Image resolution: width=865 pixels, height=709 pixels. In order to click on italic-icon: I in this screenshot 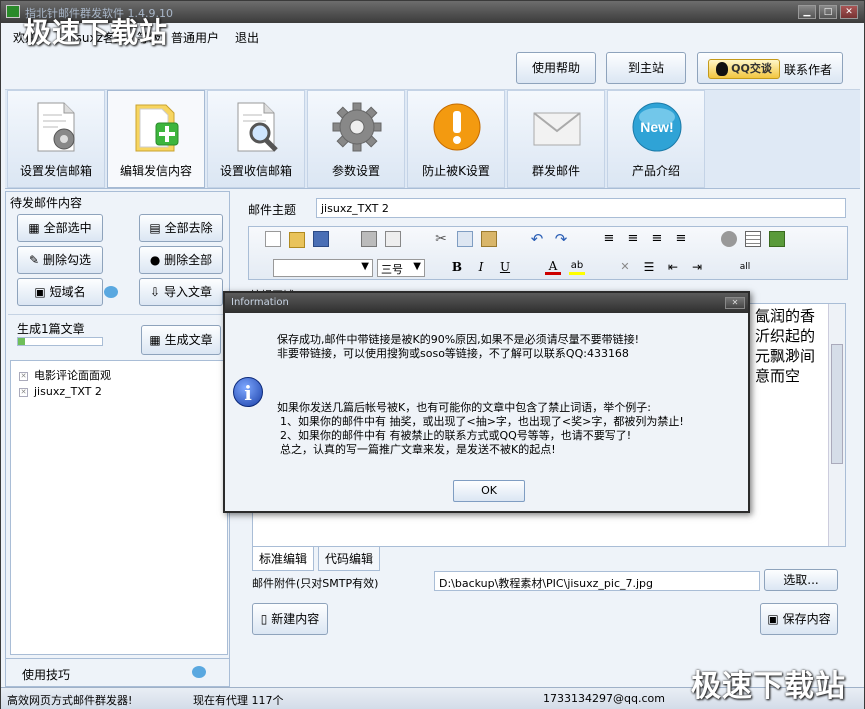, I will do `click(481, 267)`.